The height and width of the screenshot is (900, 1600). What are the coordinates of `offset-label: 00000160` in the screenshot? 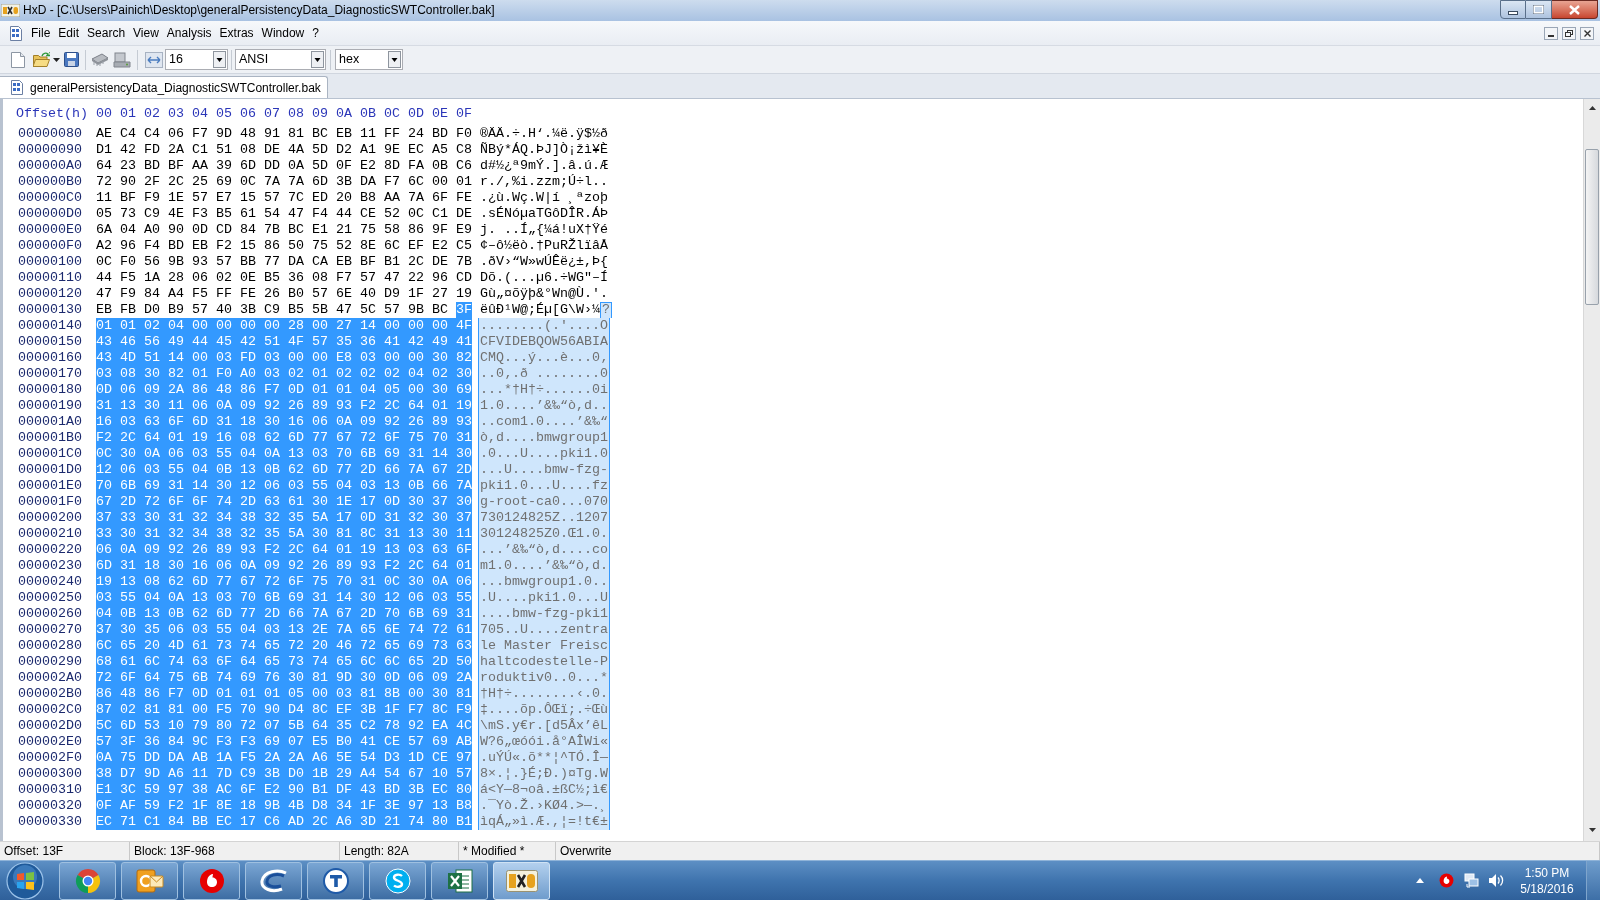 It's located at (50, 358).